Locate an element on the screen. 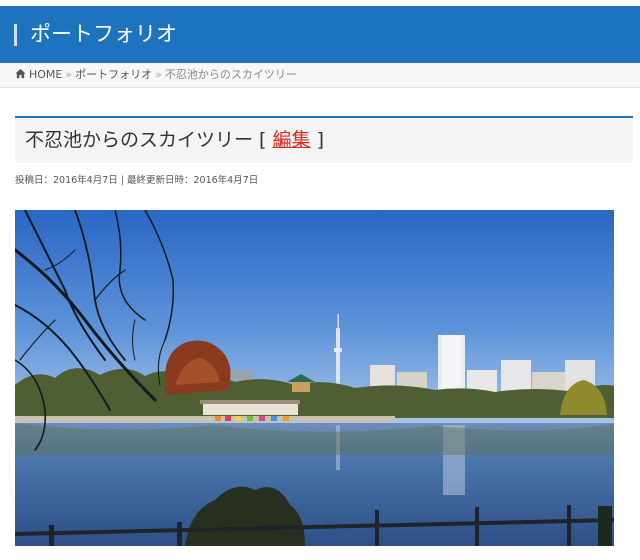 This screenshot has width=640, height=560. breadcrumb-home: HOME is located at coordinates (45, 74).